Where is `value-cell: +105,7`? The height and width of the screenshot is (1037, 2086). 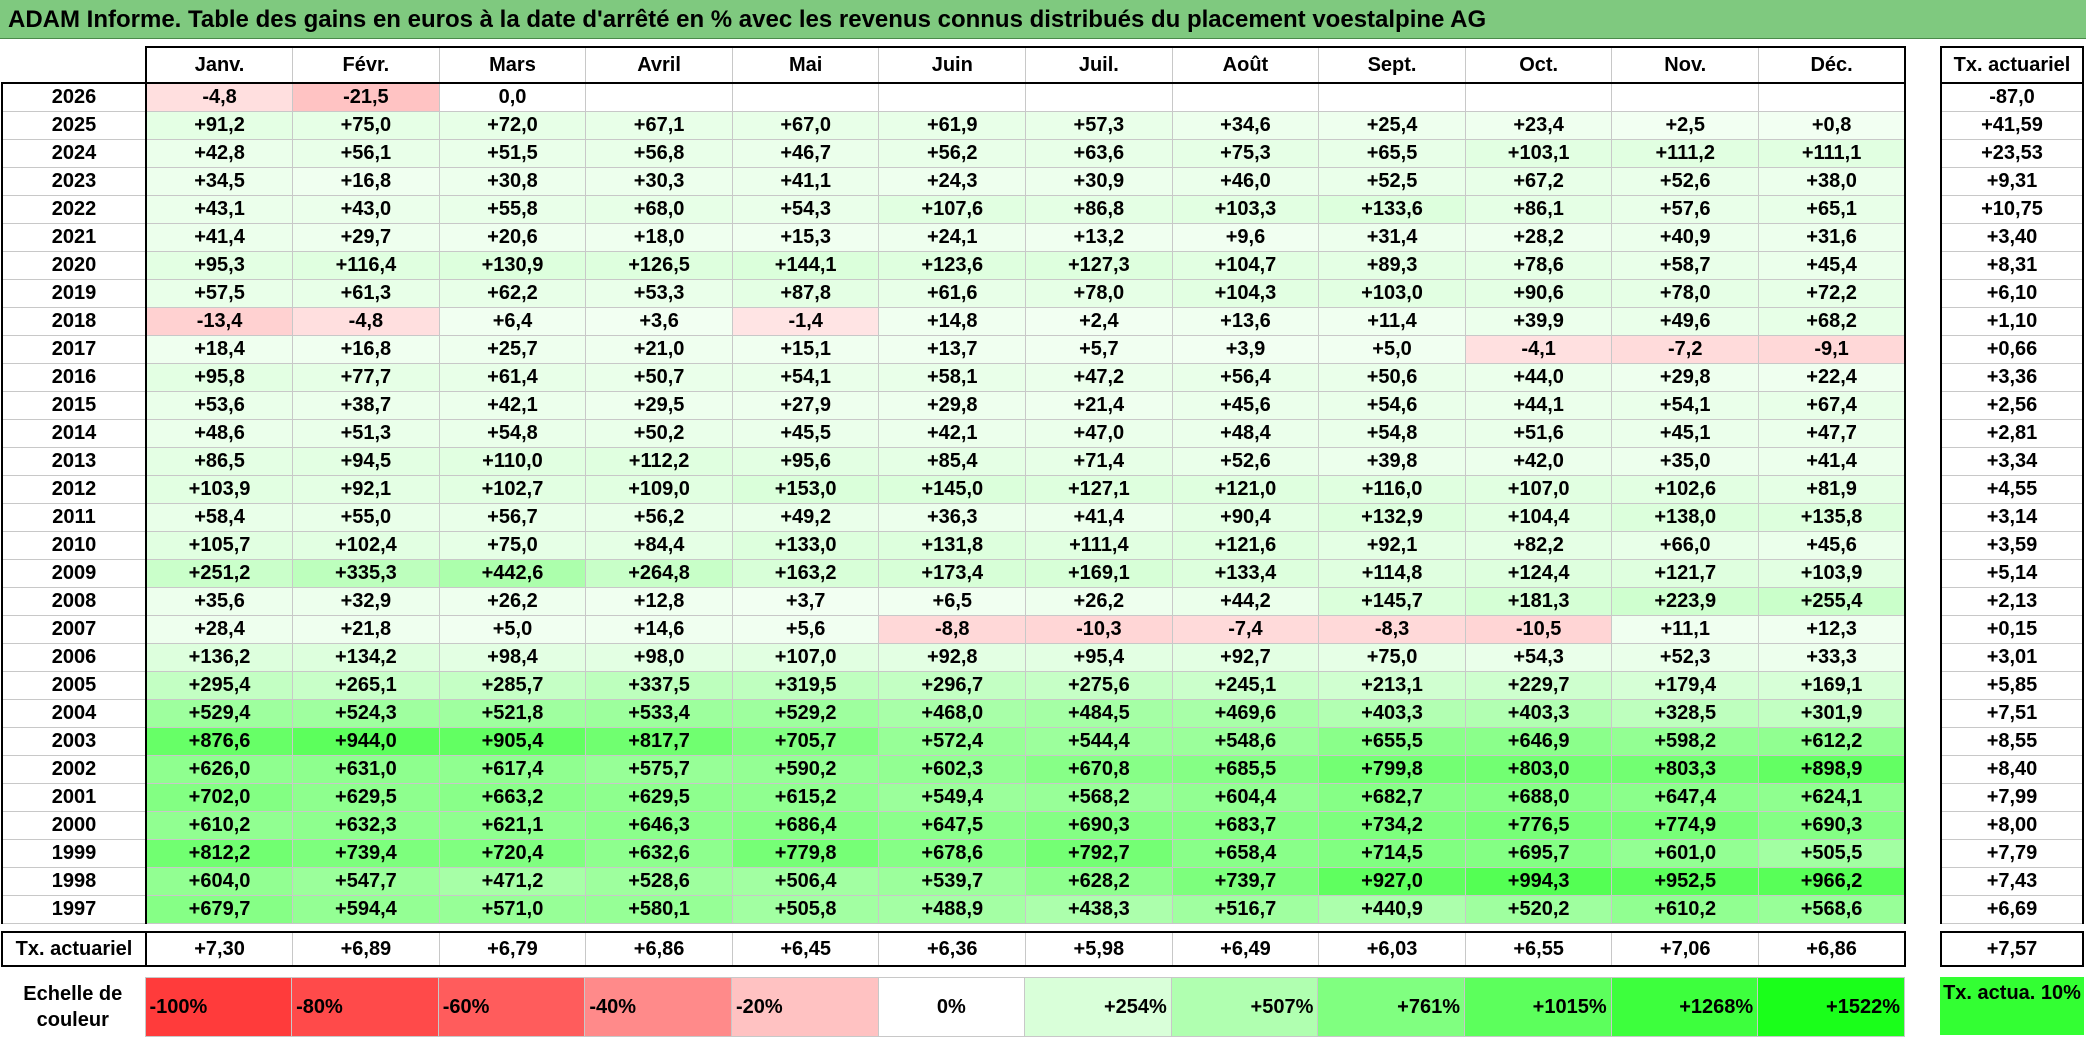
value-cell: +105,7 is located at coordinates (219, 545).